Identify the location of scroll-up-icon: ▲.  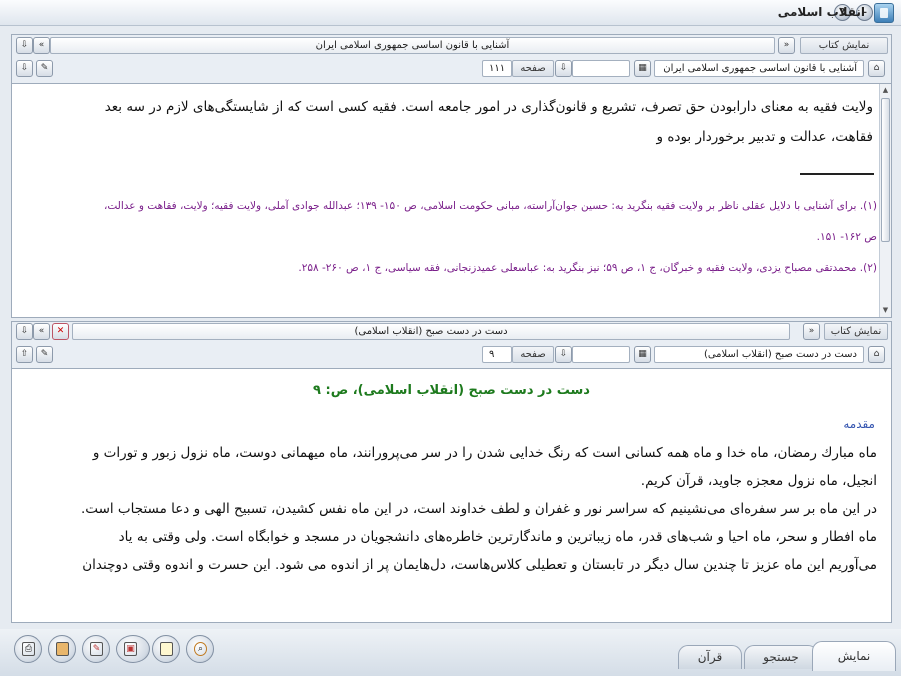
(885, 90).